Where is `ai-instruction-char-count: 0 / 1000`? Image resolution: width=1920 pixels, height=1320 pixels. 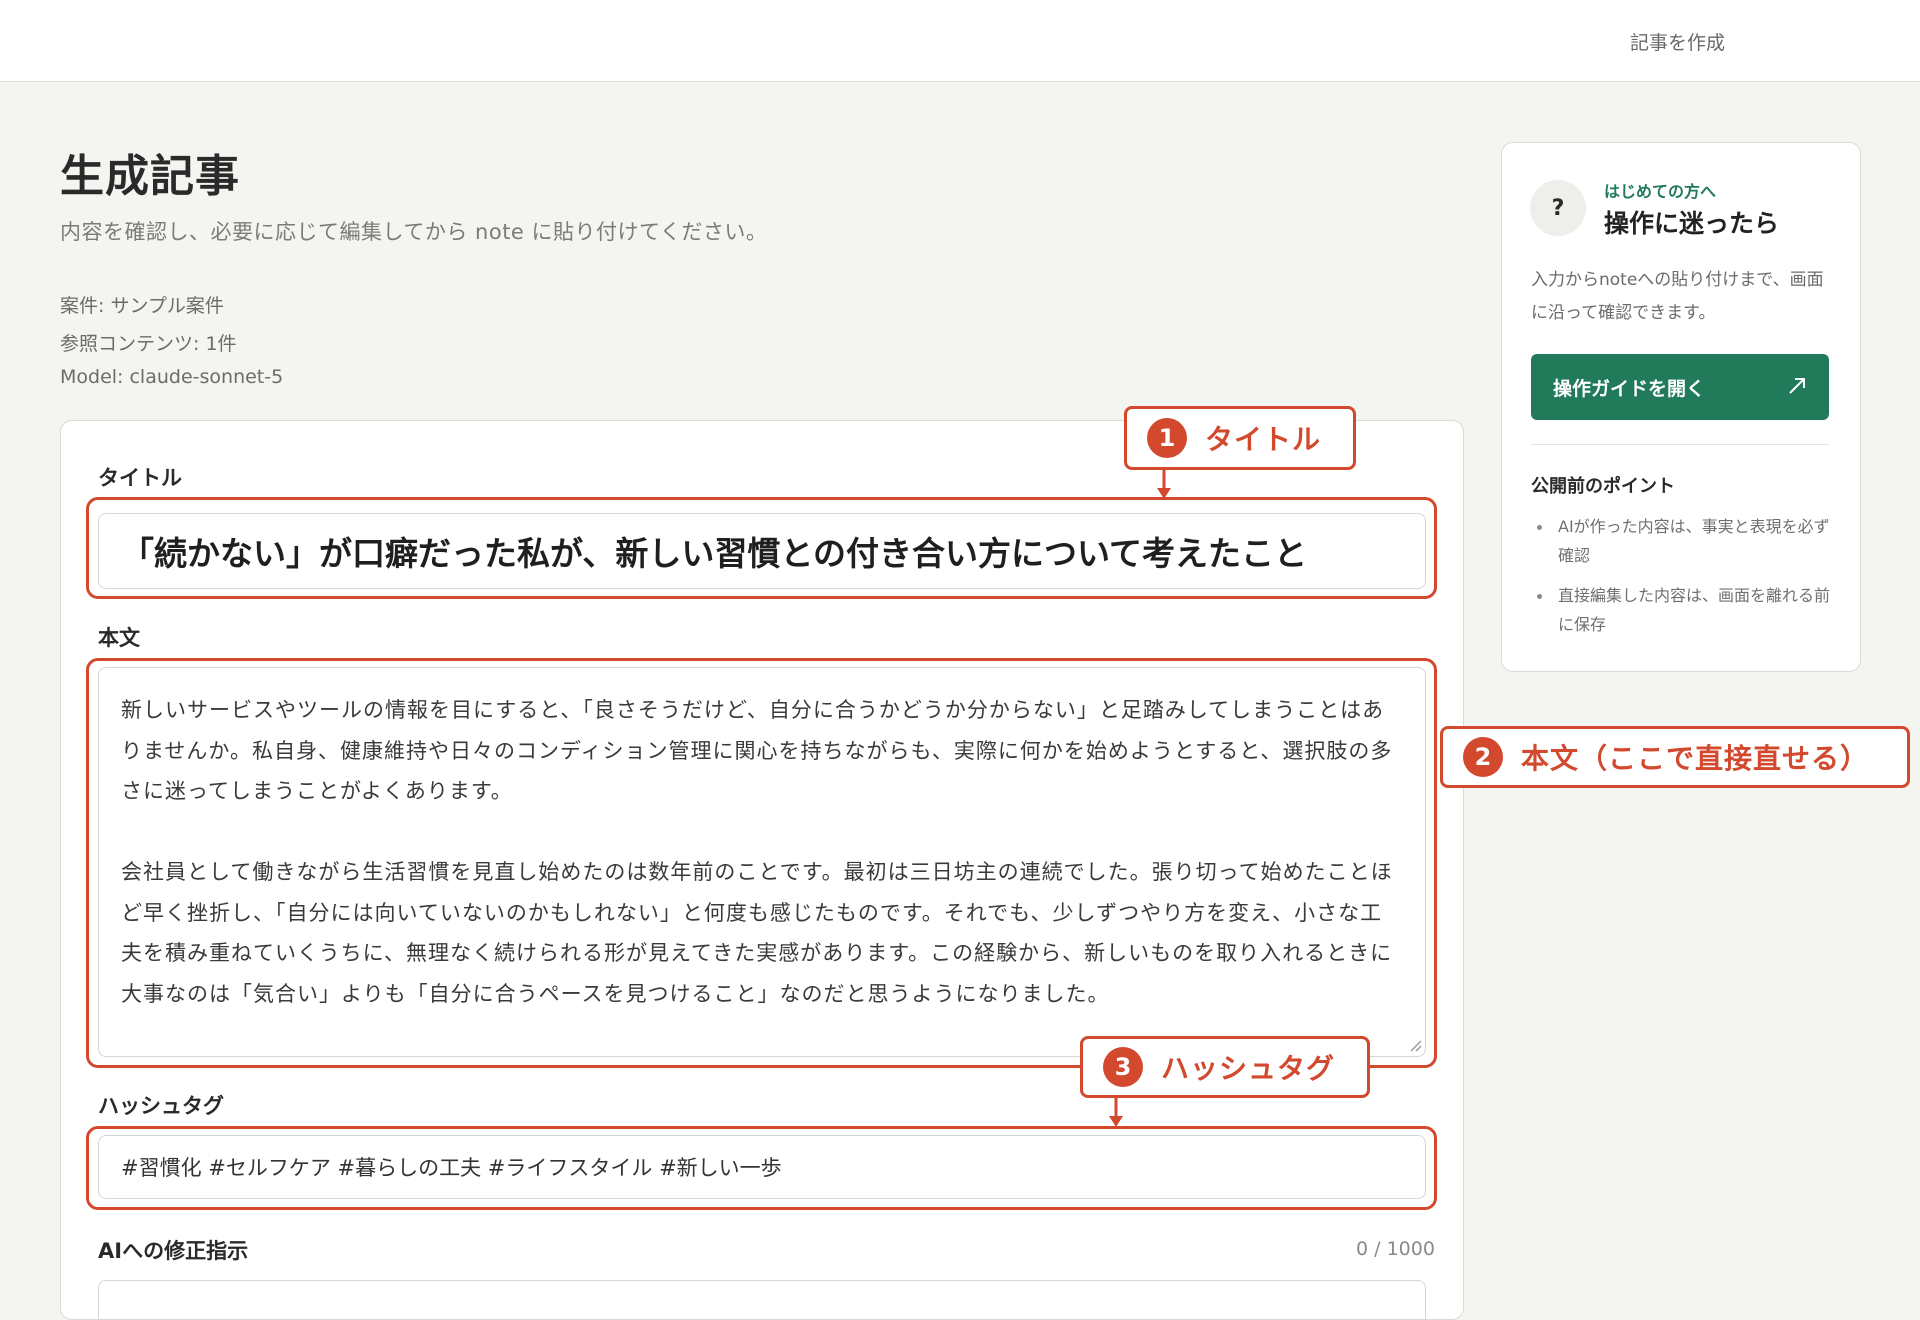 ai-instruction-char-count: 0 / 1000 is located at coordinates (1395, 1249).